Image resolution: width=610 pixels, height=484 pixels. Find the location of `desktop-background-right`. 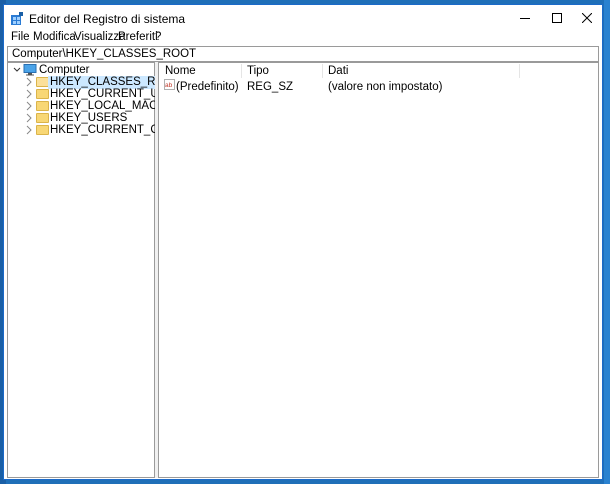

desktop-background-right is located at coordinates (607, 242).